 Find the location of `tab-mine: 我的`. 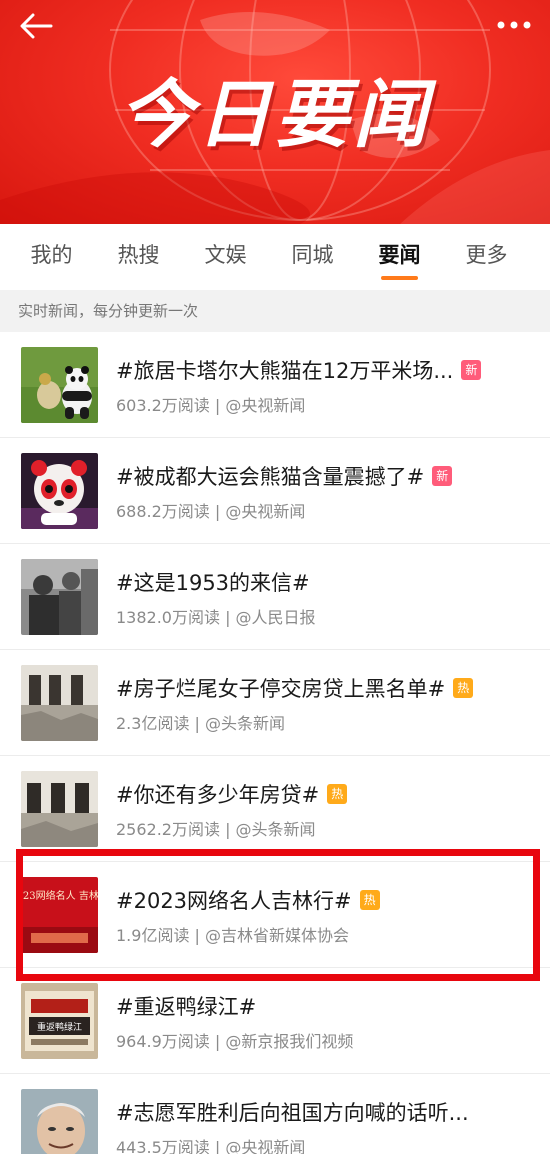

tab-mine: 我的 is located at coordinates (51, 255).